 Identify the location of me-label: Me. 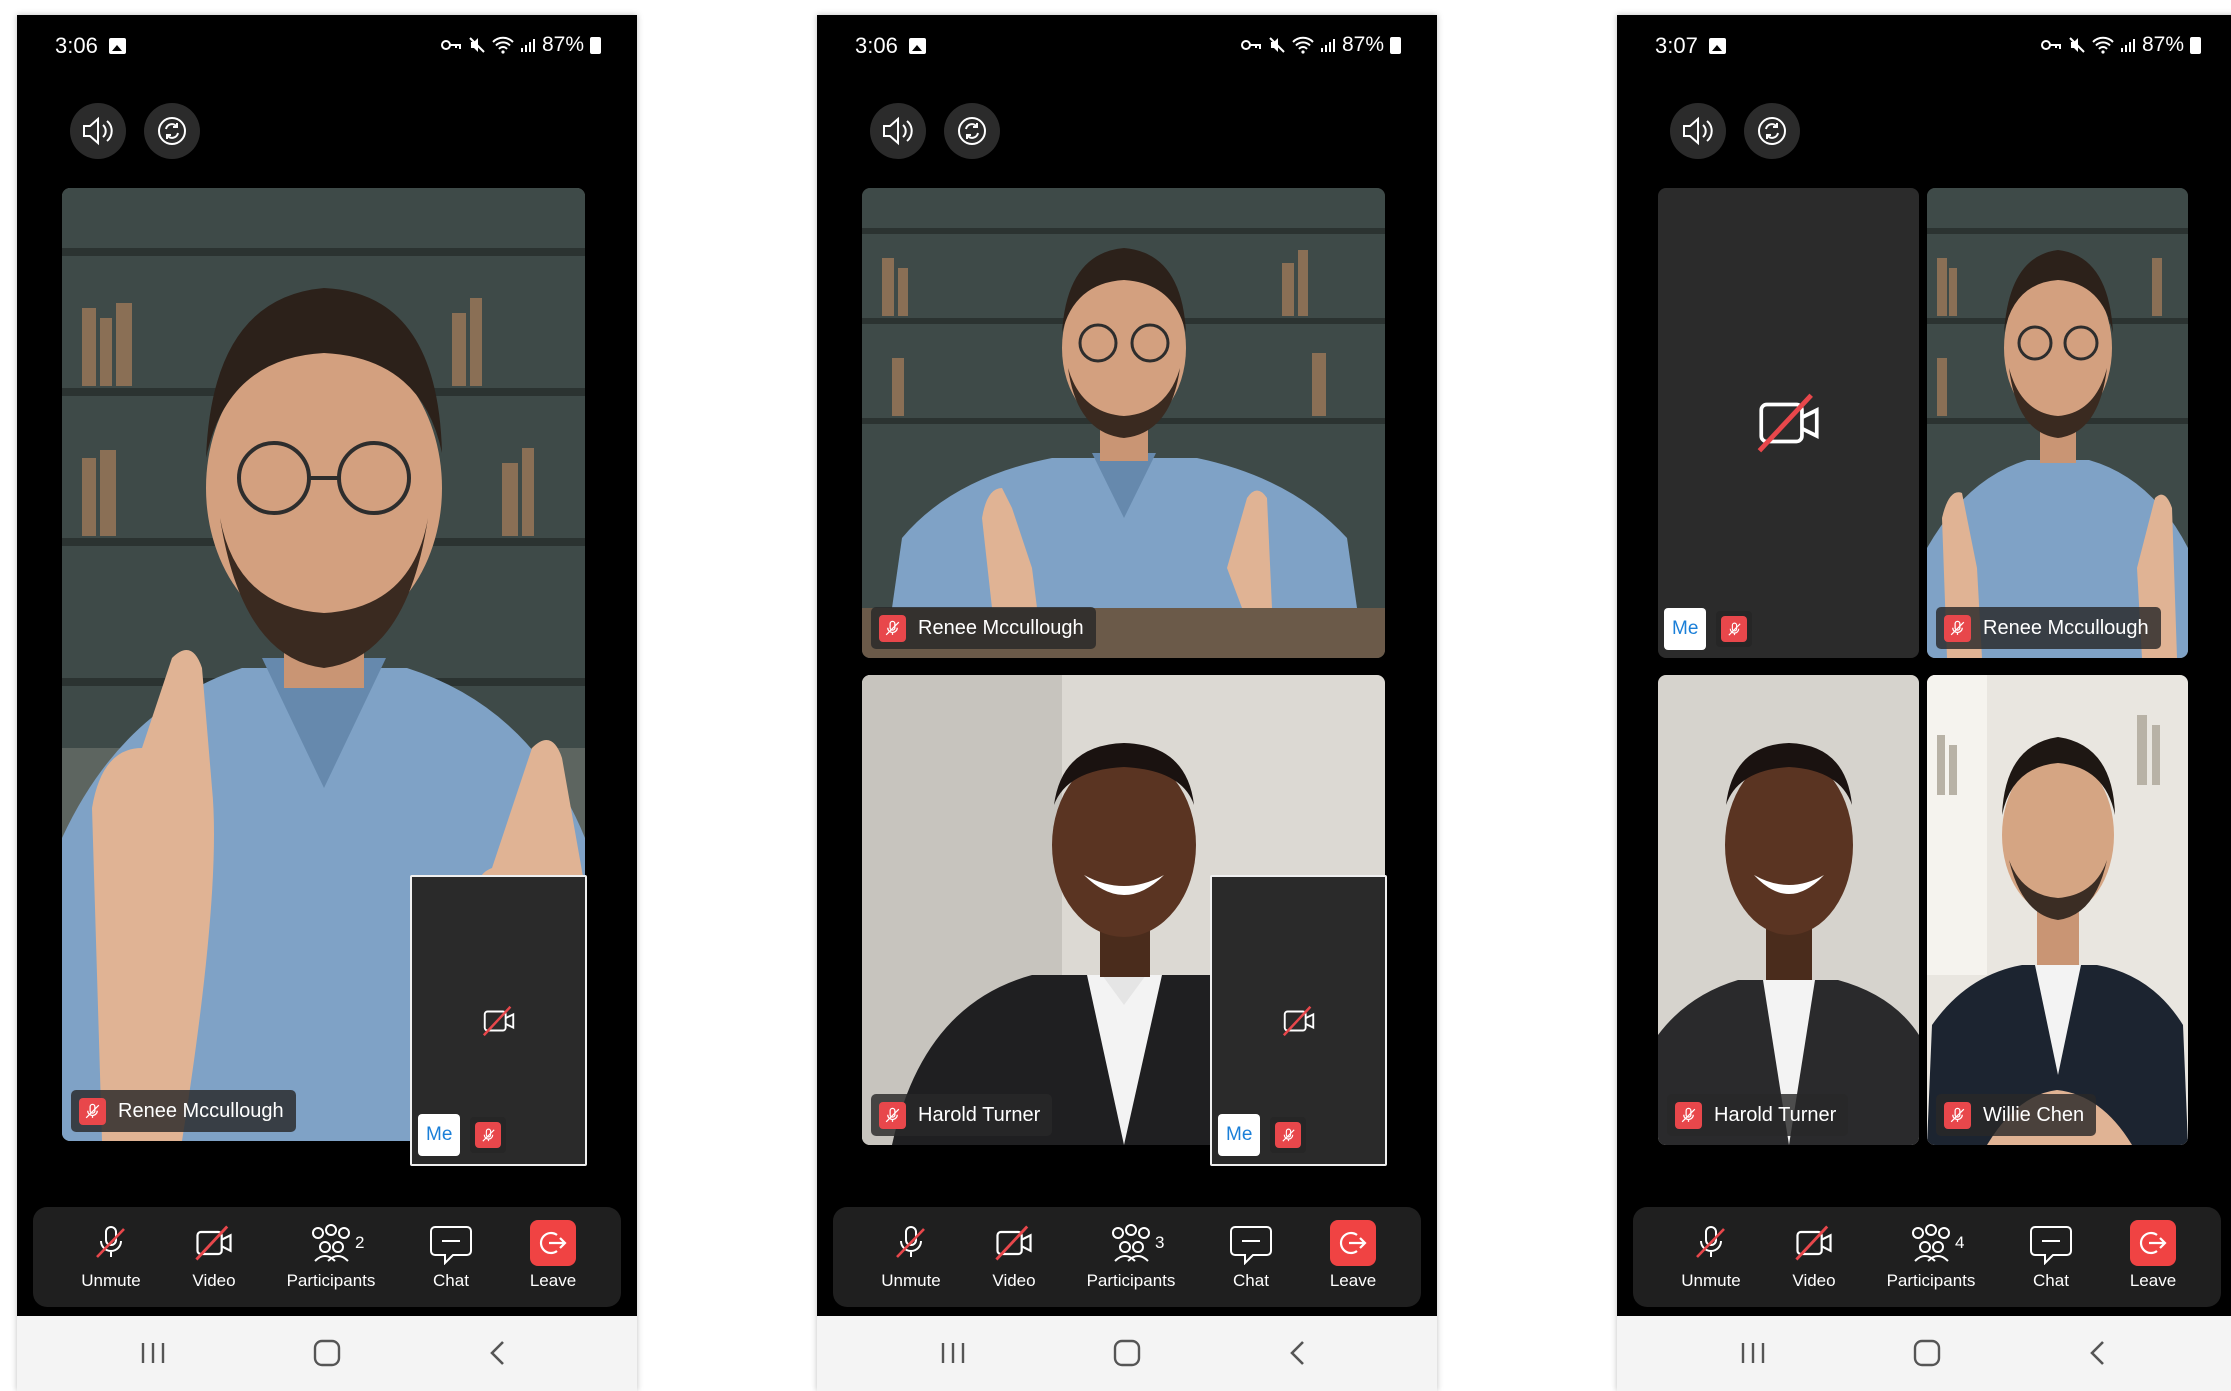
(1239, 1135).